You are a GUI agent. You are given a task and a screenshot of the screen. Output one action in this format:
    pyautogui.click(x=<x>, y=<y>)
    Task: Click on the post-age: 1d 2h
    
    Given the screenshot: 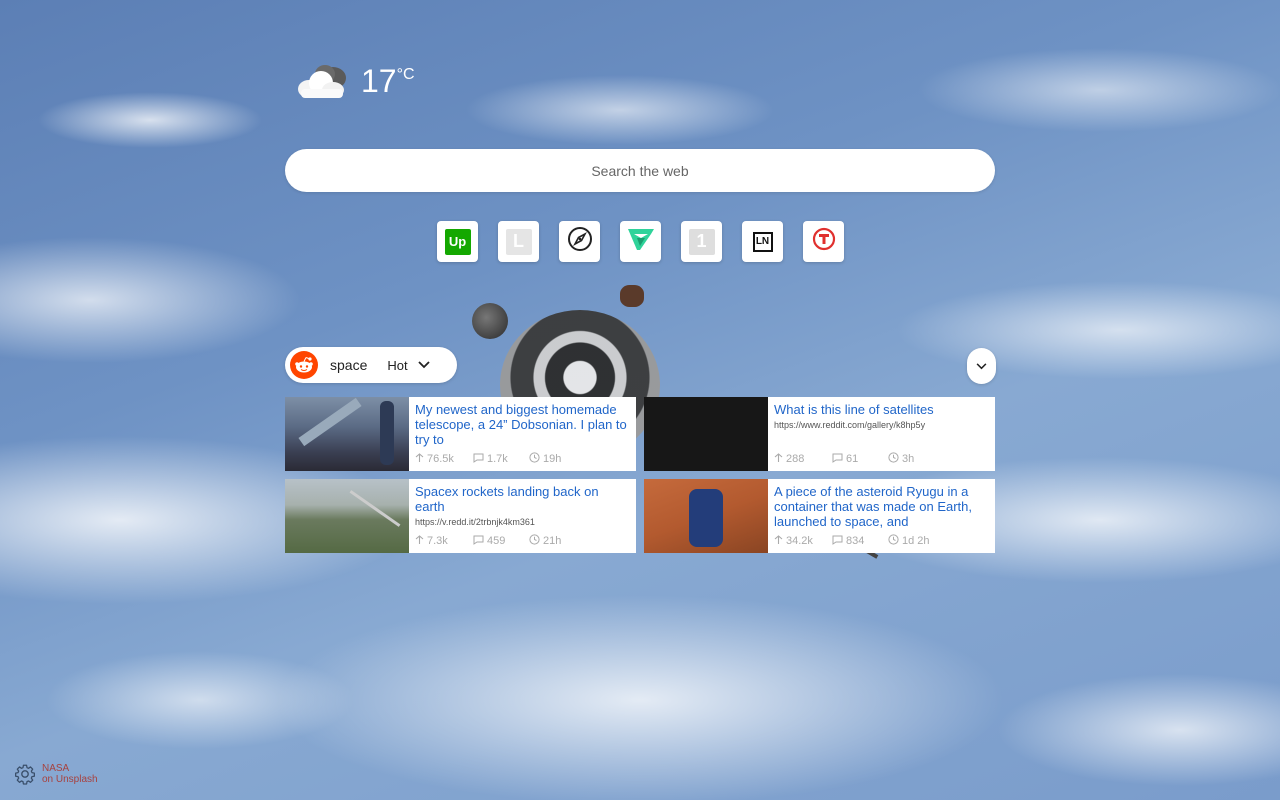 What is the action you would take?
    pyautogui.click(x=909, y=541)
    